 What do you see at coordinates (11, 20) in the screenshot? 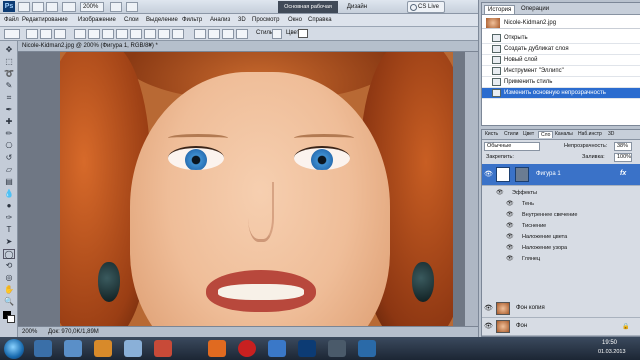
I see `menu-file: Файл` at bounding box center [11, 20].